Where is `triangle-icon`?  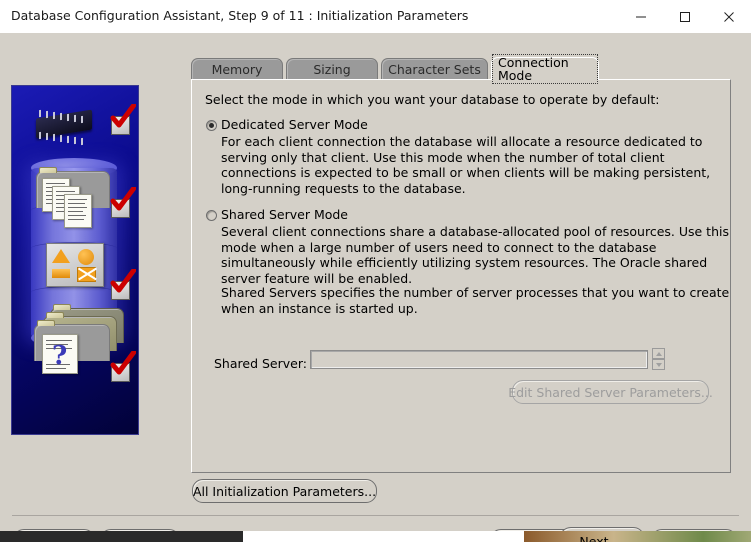 triangle-icon is located at coordinates (61, 256).